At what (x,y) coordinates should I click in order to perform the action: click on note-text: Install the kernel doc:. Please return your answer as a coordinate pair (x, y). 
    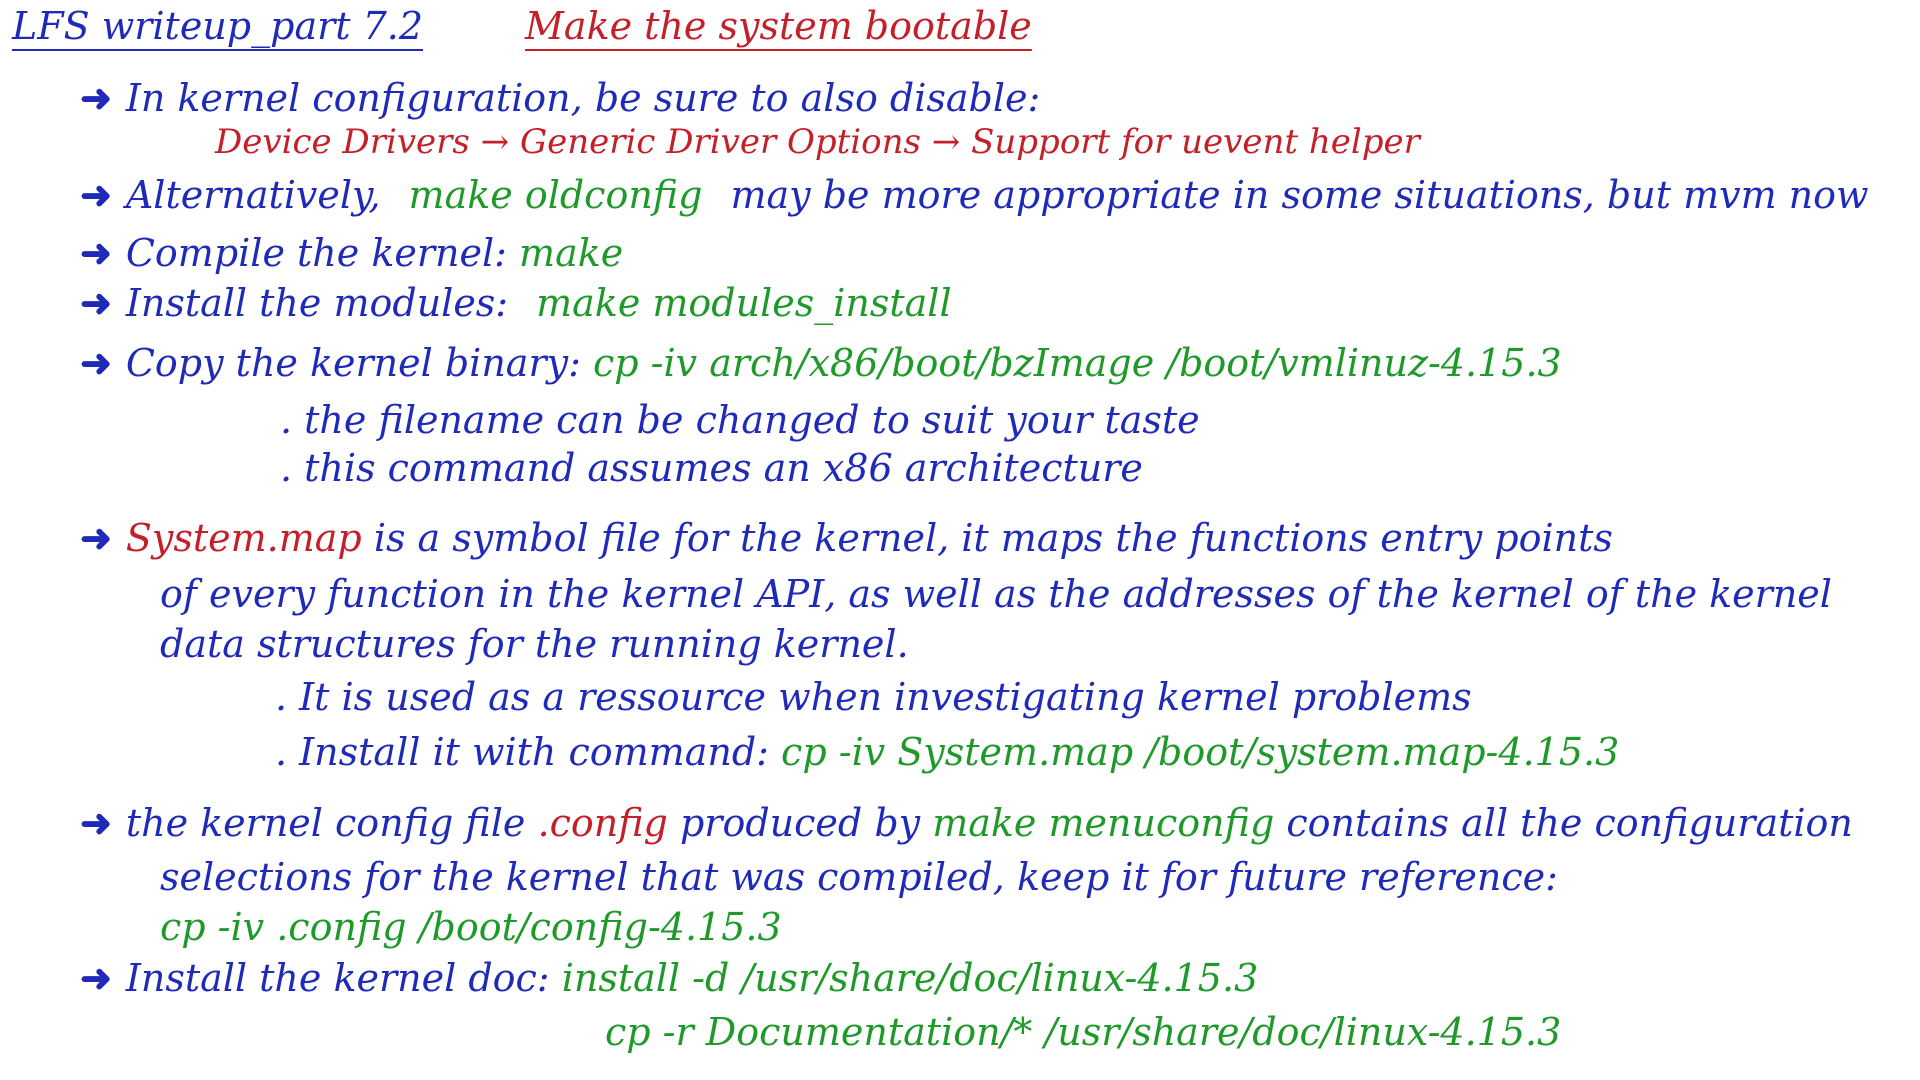
    Looking at the image, I should click on (337, 978).